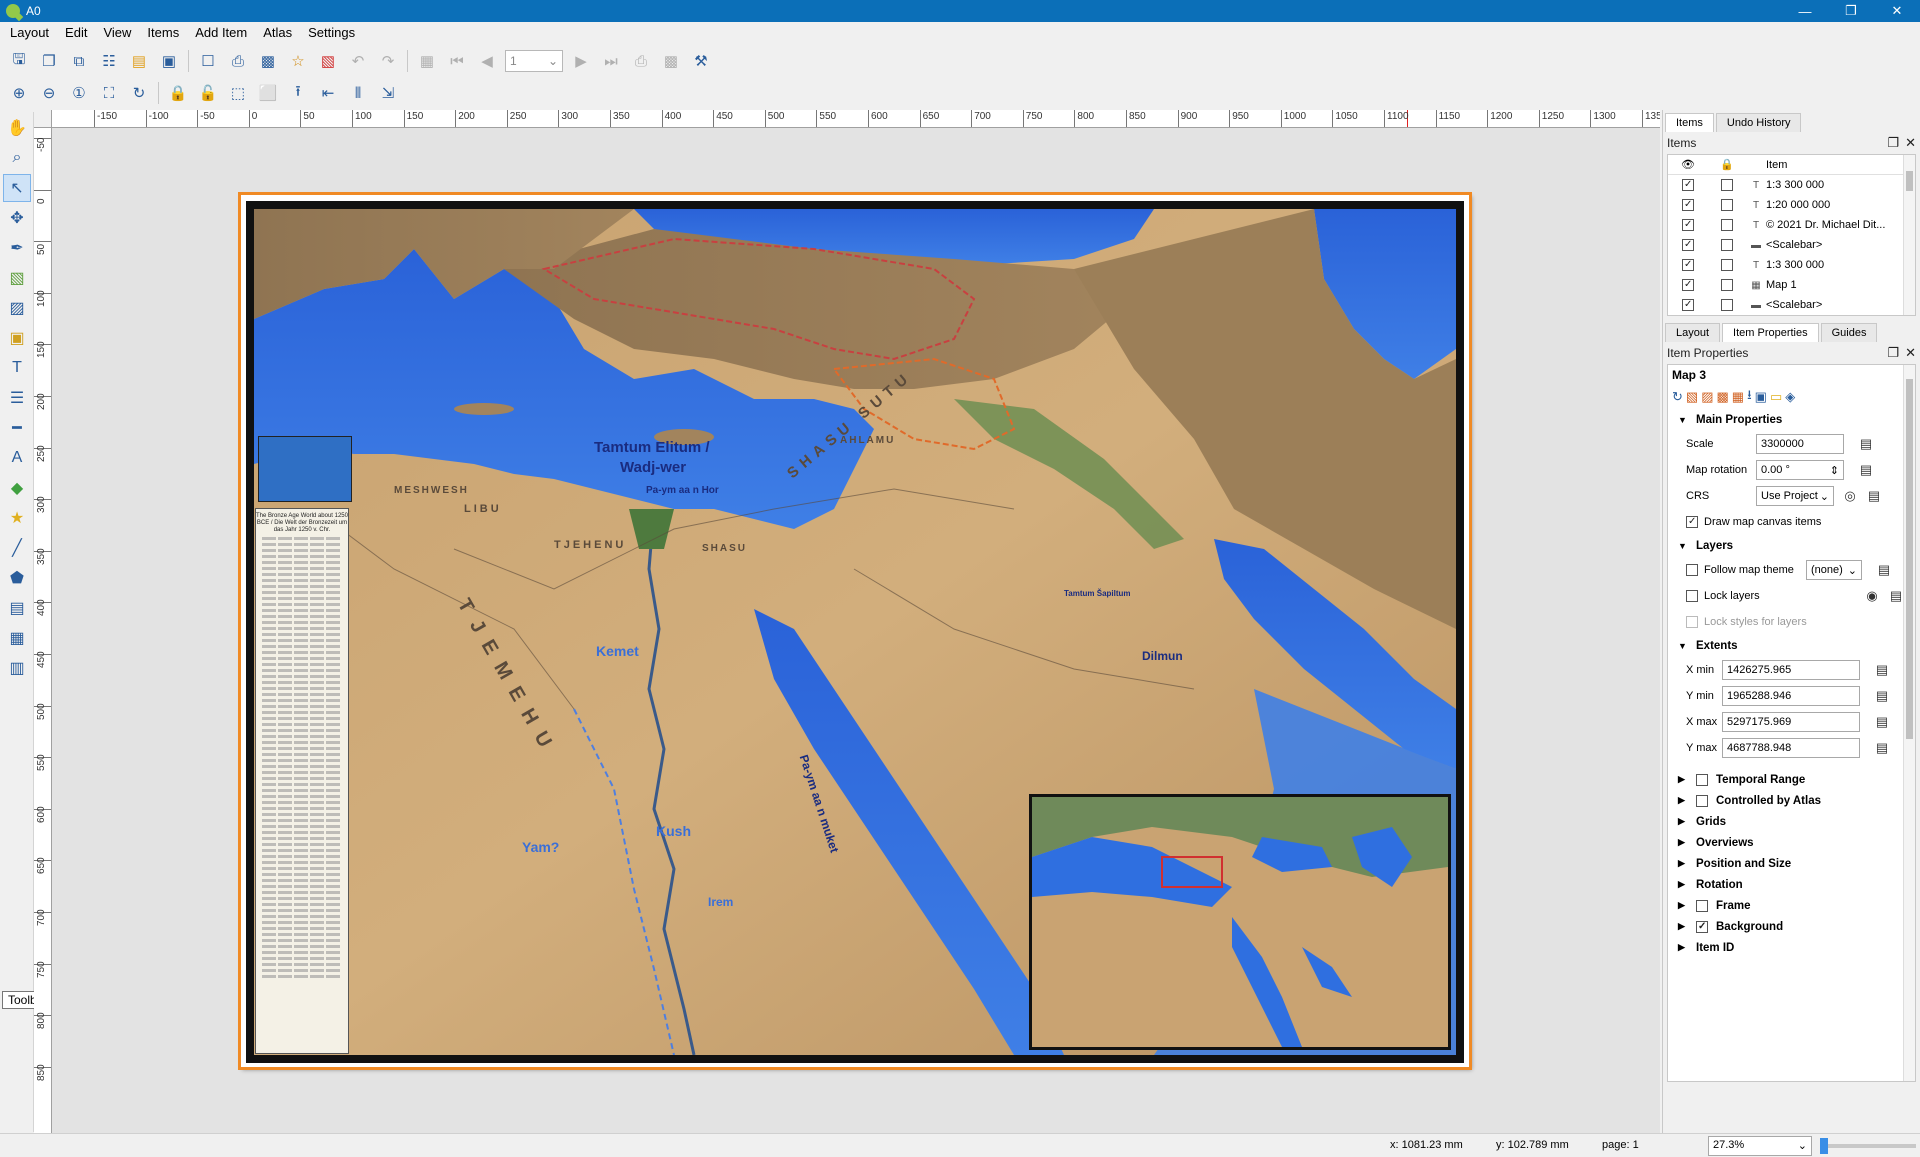  Describe the element at coordinates (76, 33) in the screenshot. I see `menu-edit: Edit` at that location.